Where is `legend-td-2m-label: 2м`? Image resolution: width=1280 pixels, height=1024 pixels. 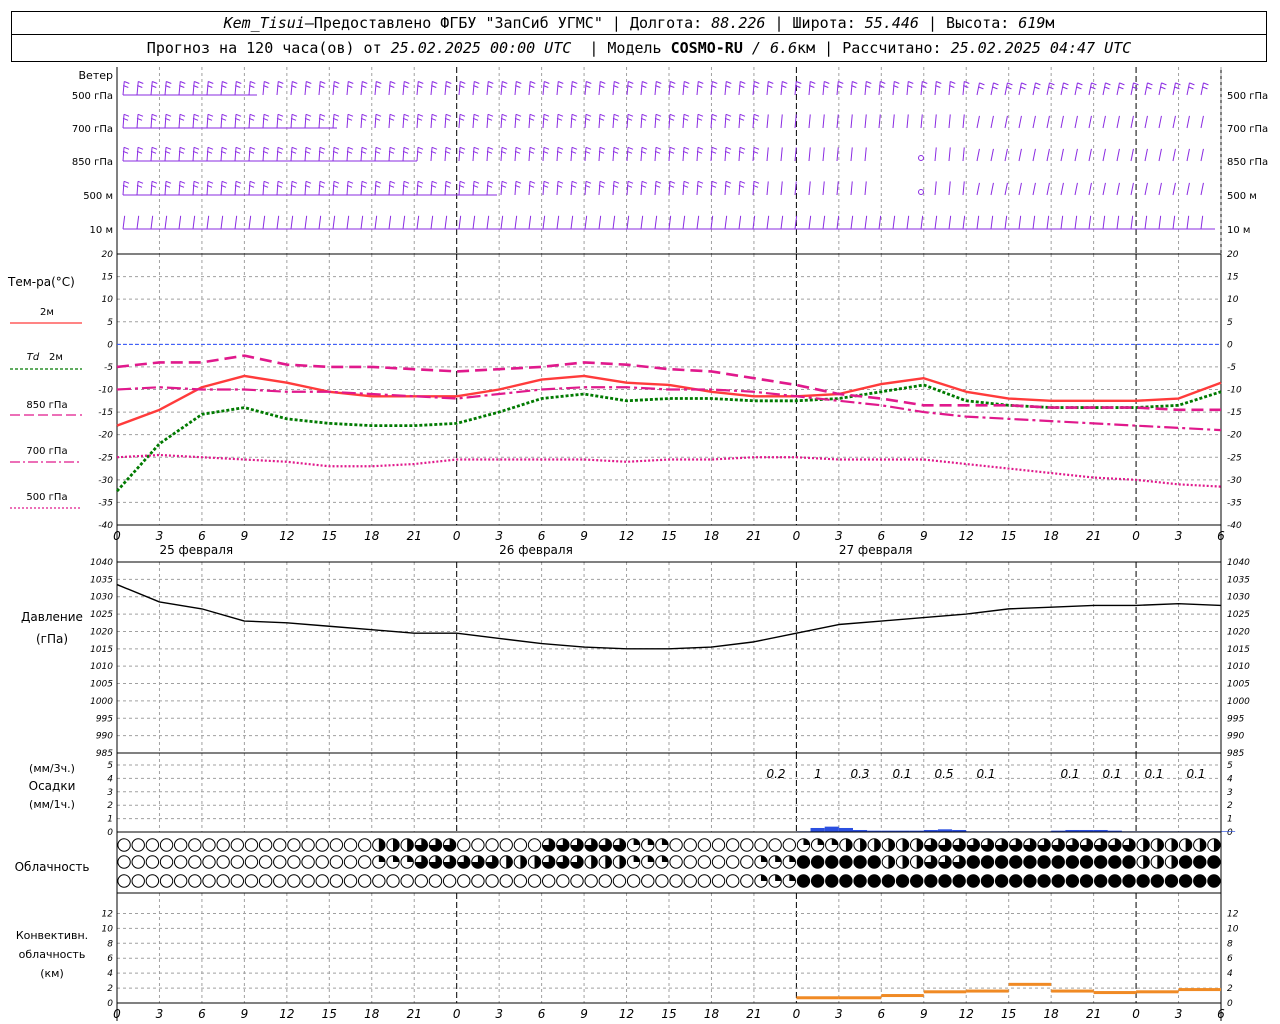
legend-td-2m-label: 2м is located at coordinates (56, 357).